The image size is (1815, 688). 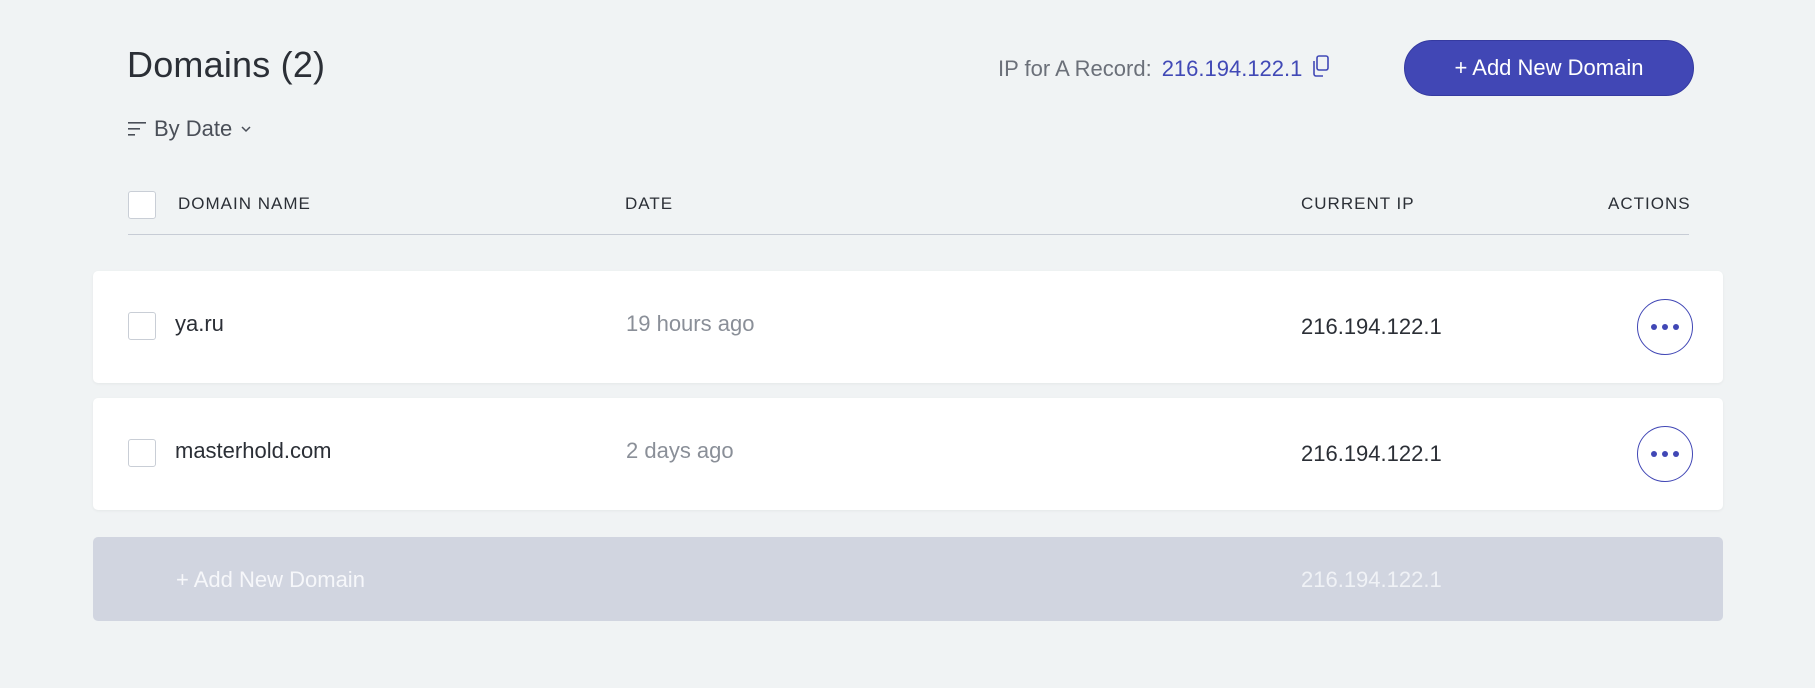 I want to click on sort-control: By Date, so click(x=190, y=129).